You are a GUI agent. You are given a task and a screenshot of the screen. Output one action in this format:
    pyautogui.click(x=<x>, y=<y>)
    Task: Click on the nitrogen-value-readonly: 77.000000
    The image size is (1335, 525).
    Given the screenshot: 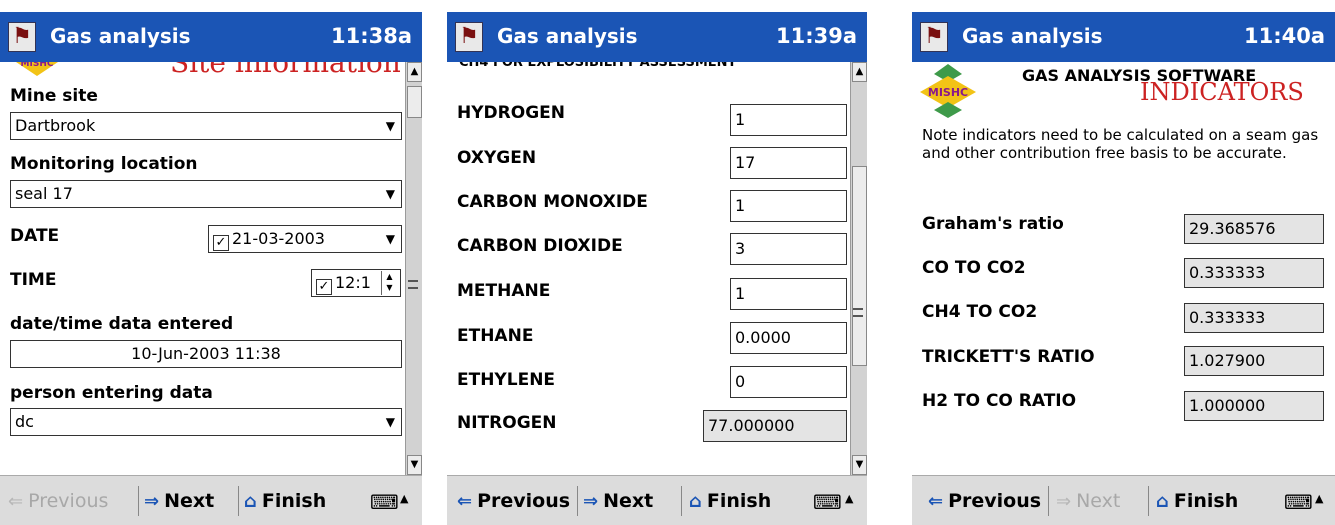 What is the action you would take?
    pyautogui.click(x=775, y=426)
    